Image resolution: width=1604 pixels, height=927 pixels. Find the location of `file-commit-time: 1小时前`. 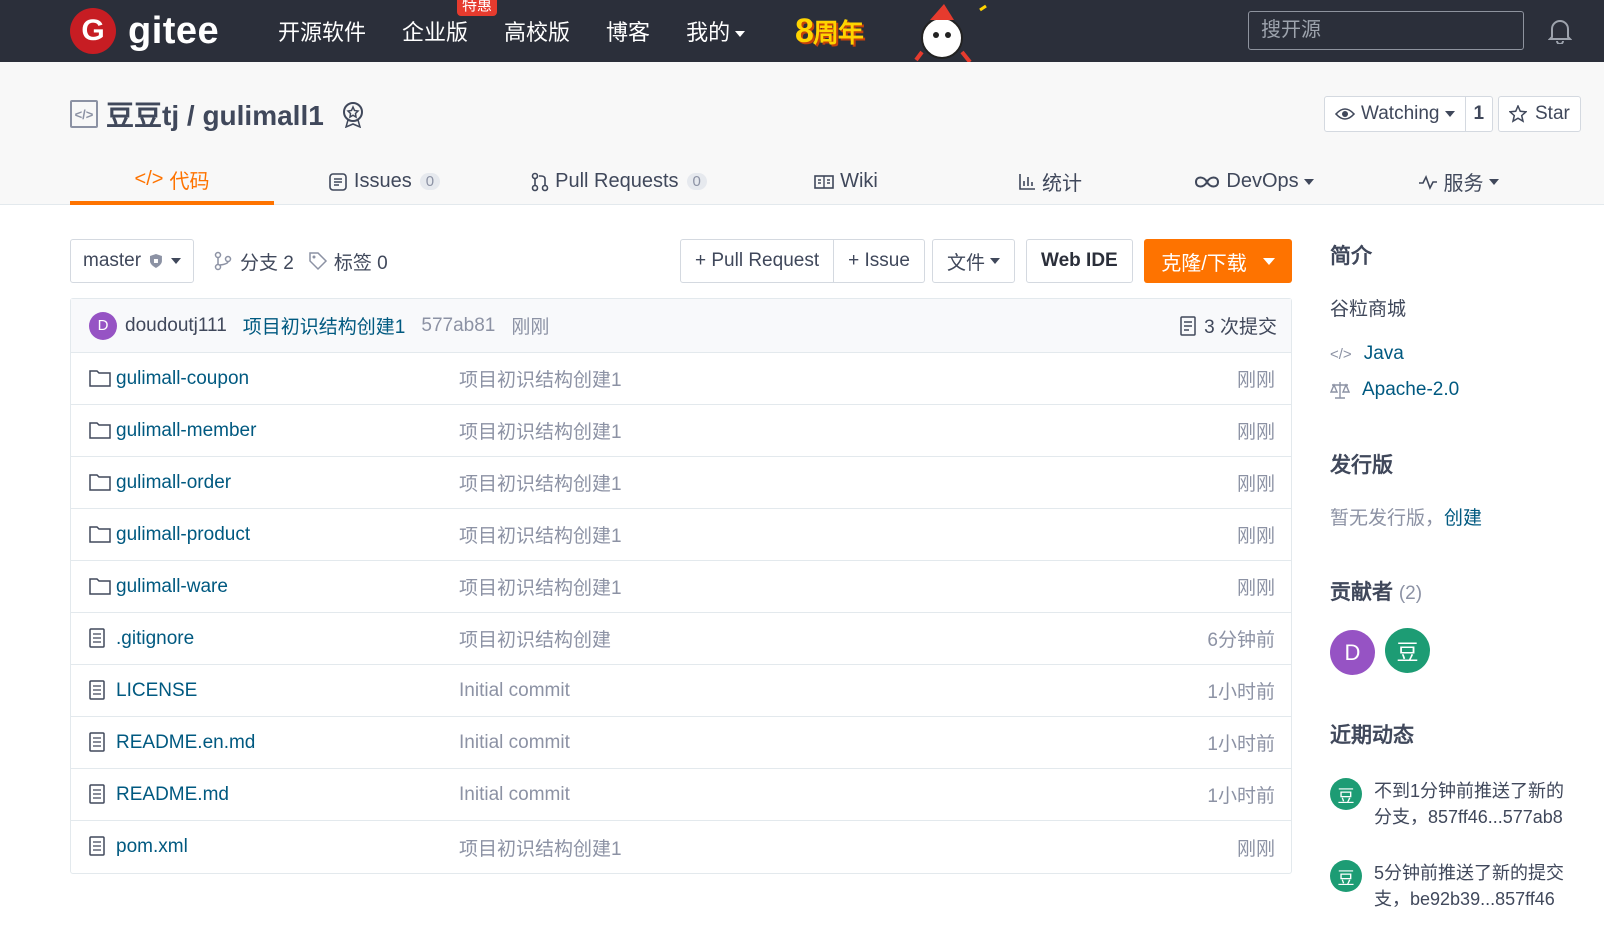

file-commit-time: 1小时前 is located at coordinates (1241, 692).